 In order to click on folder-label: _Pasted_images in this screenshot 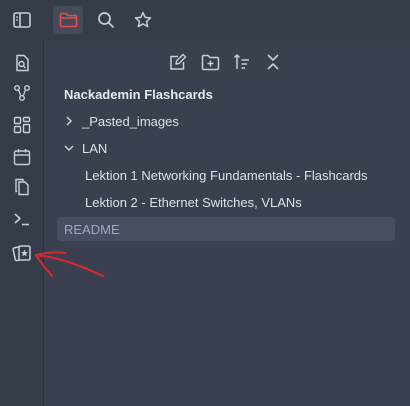, I will do `click(130, 121)`.